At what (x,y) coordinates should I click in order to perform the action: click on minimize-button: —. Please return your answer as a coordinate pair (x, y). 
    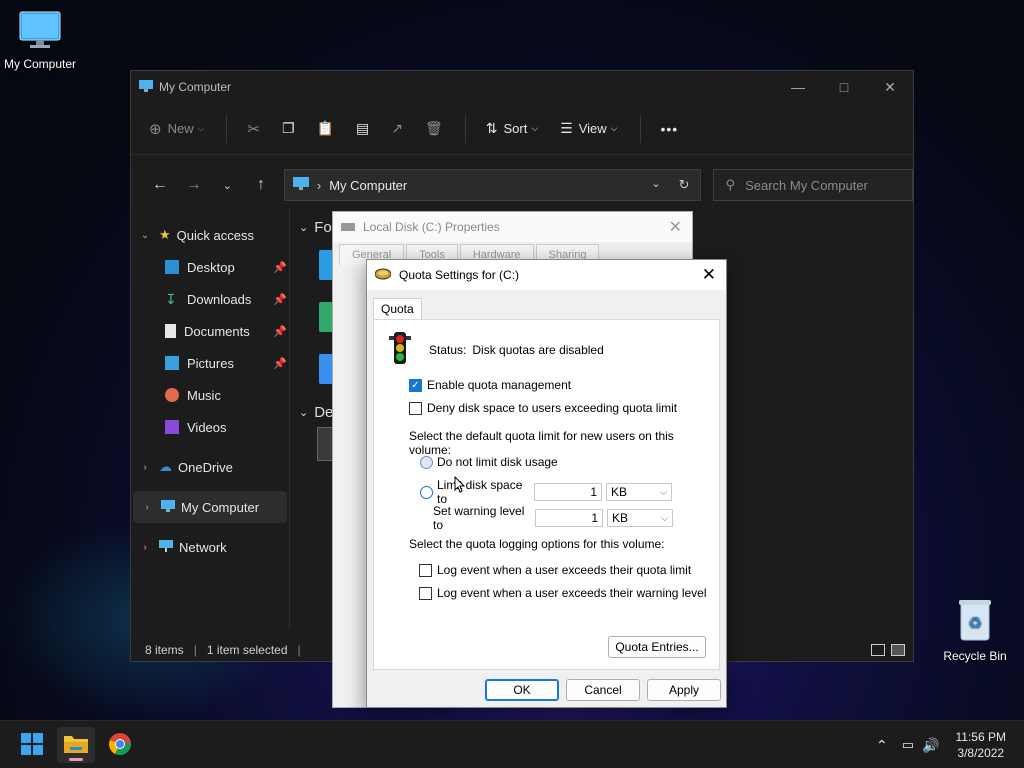
    Looking at the image, I should click on (798, 87).